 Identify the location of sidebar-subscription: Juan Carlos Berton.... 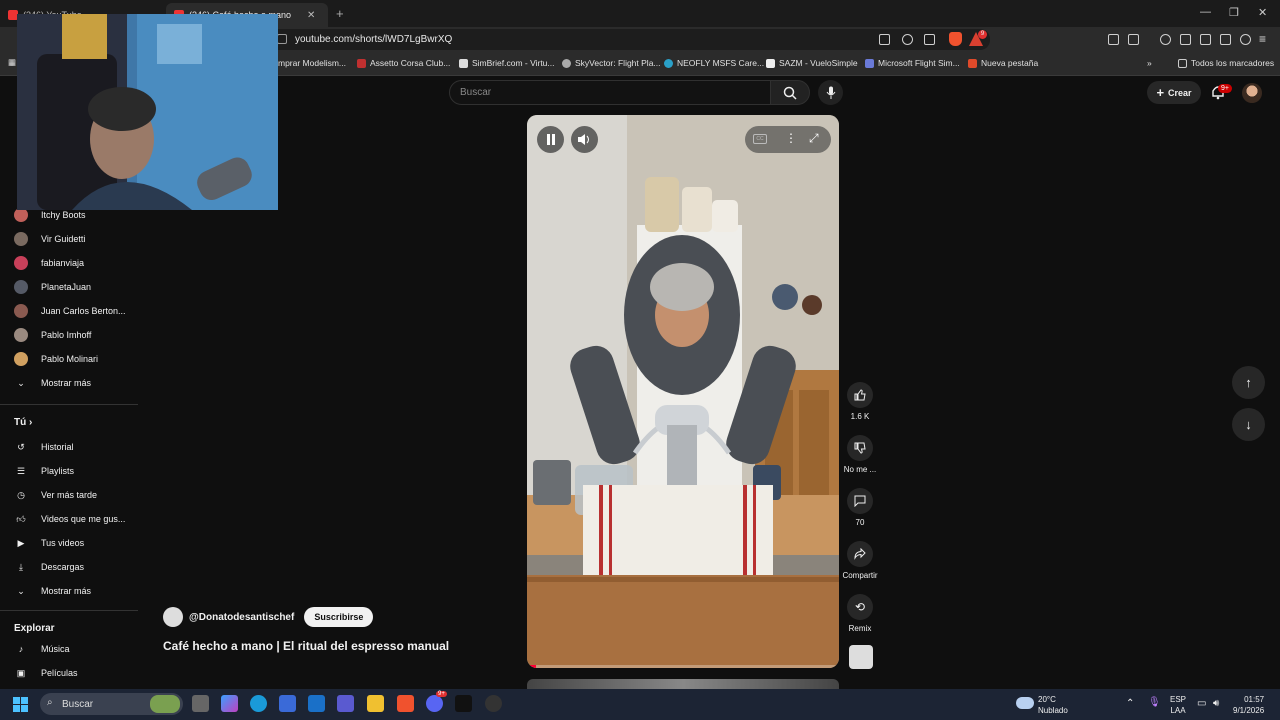
(70, 311).